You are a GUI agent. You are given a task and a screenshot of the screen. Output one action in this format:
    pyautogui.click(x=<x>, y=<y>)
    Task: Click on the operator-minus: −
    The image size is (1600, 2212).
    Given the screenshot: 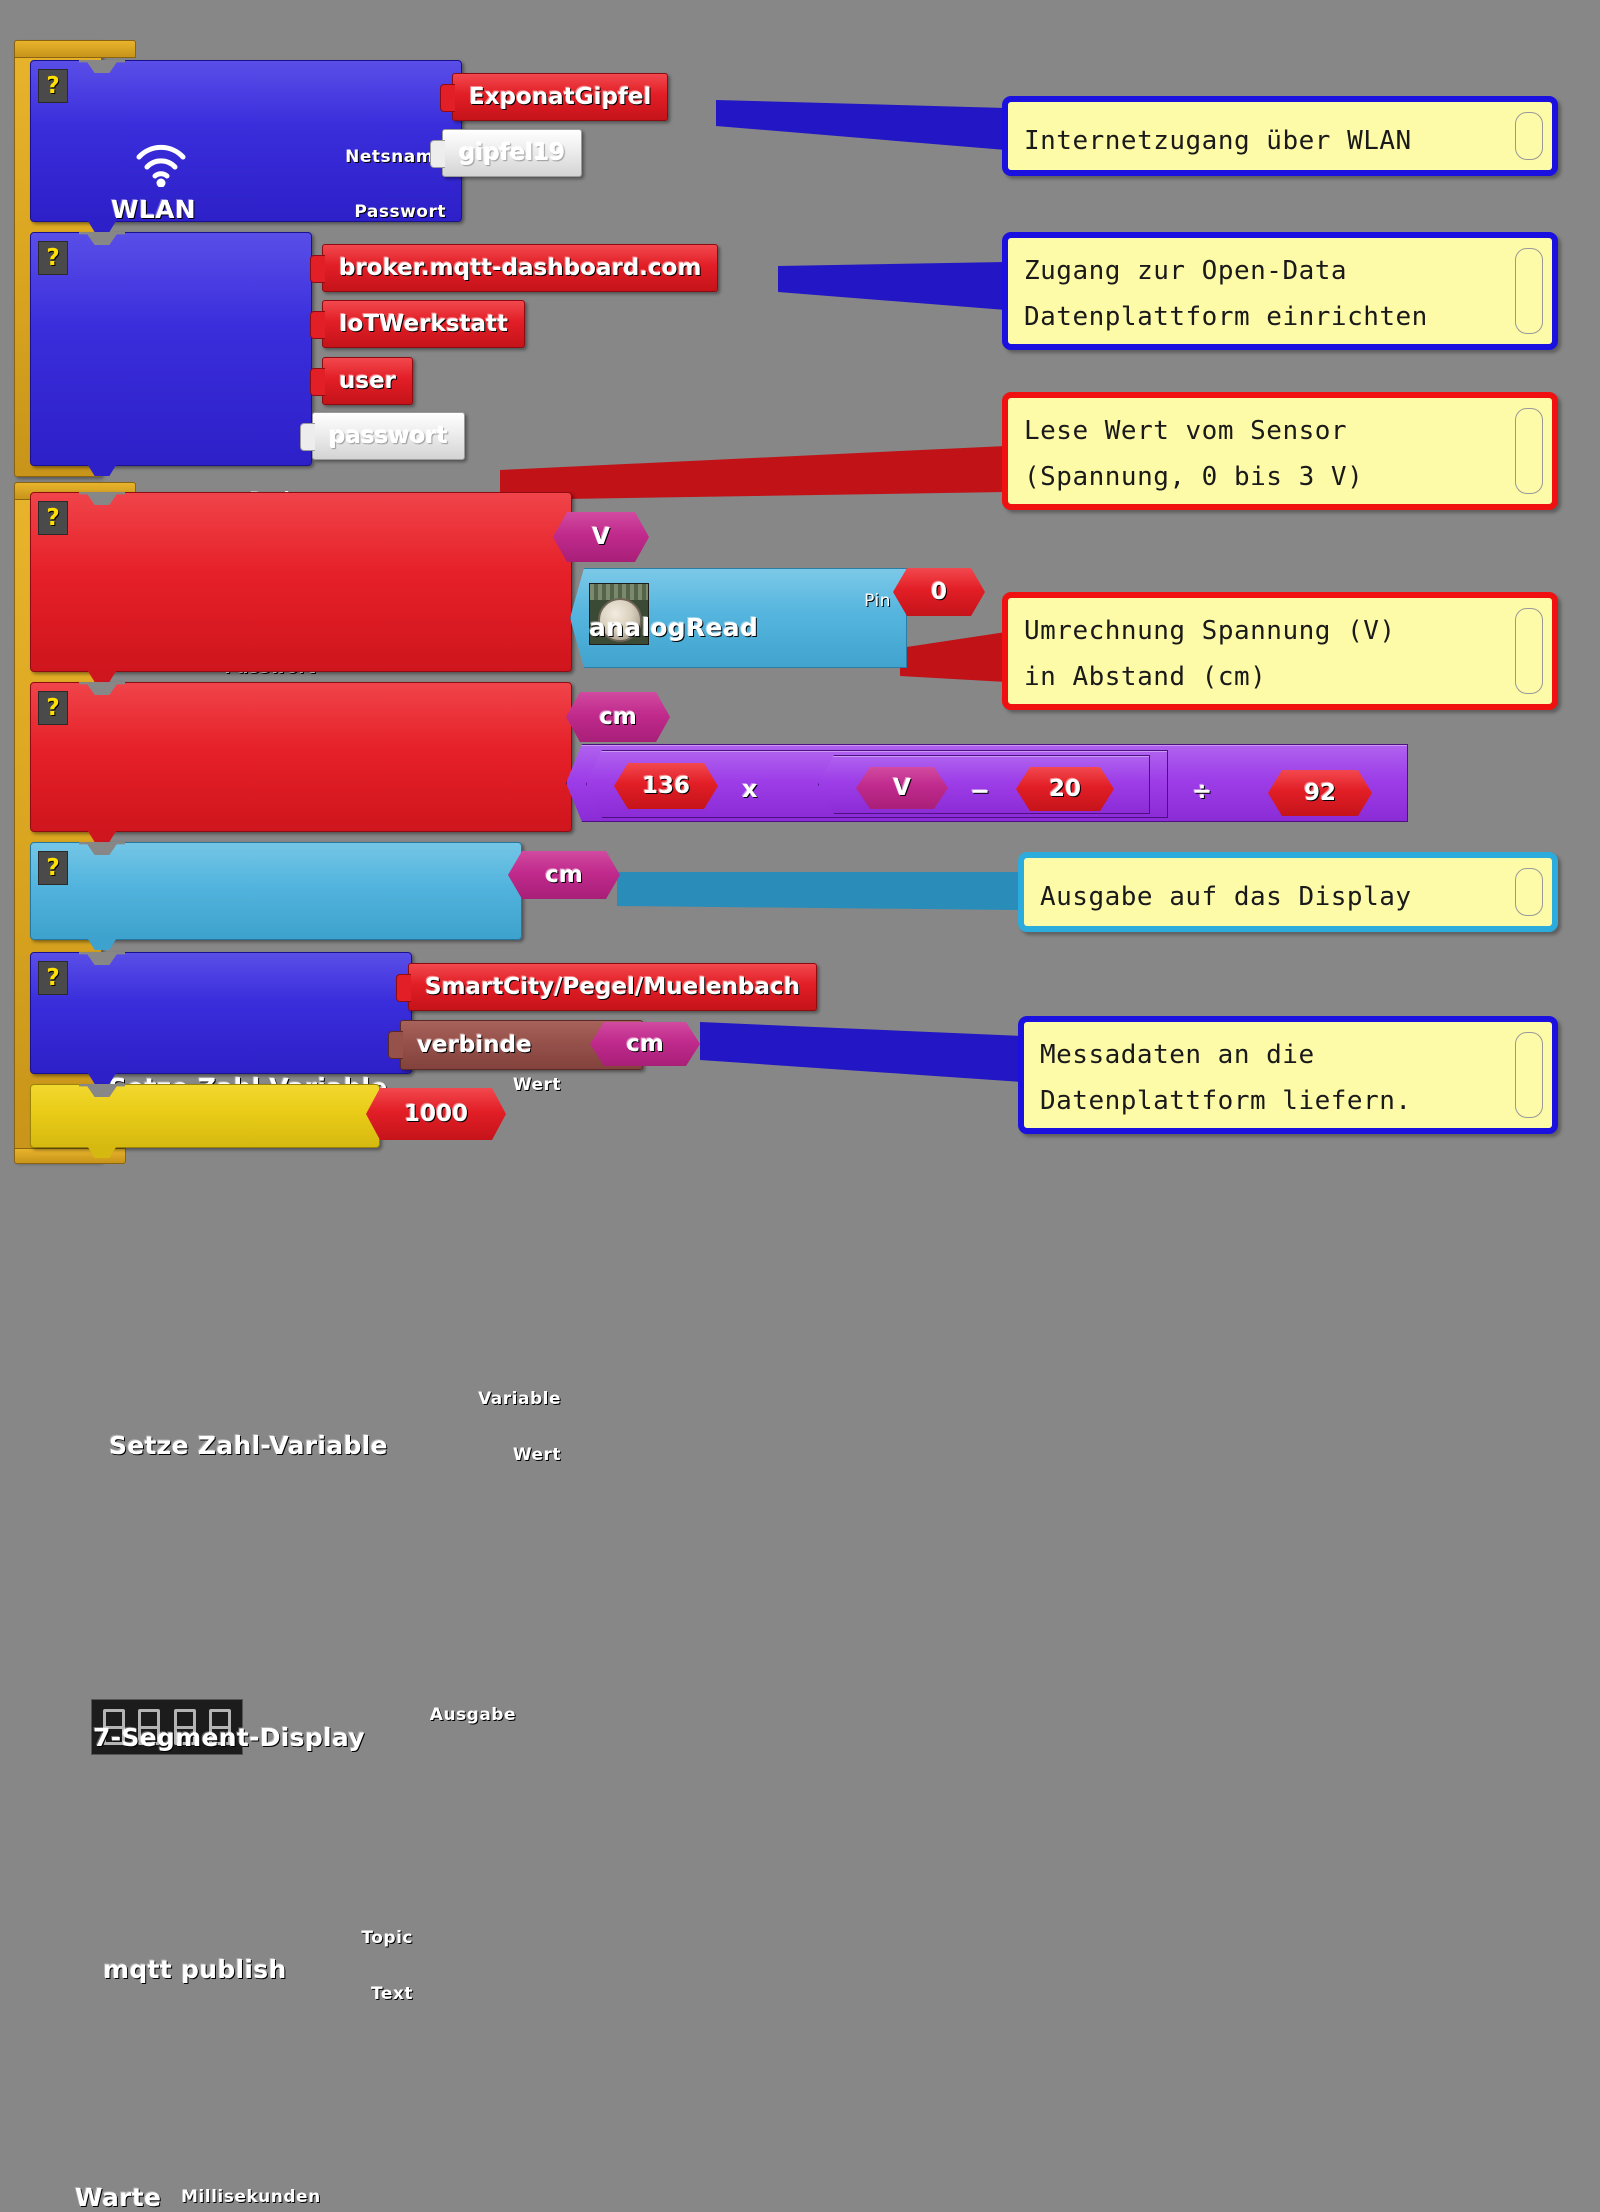 What is the action you would take?
    pyautogui.click(x=980, y=791)
    